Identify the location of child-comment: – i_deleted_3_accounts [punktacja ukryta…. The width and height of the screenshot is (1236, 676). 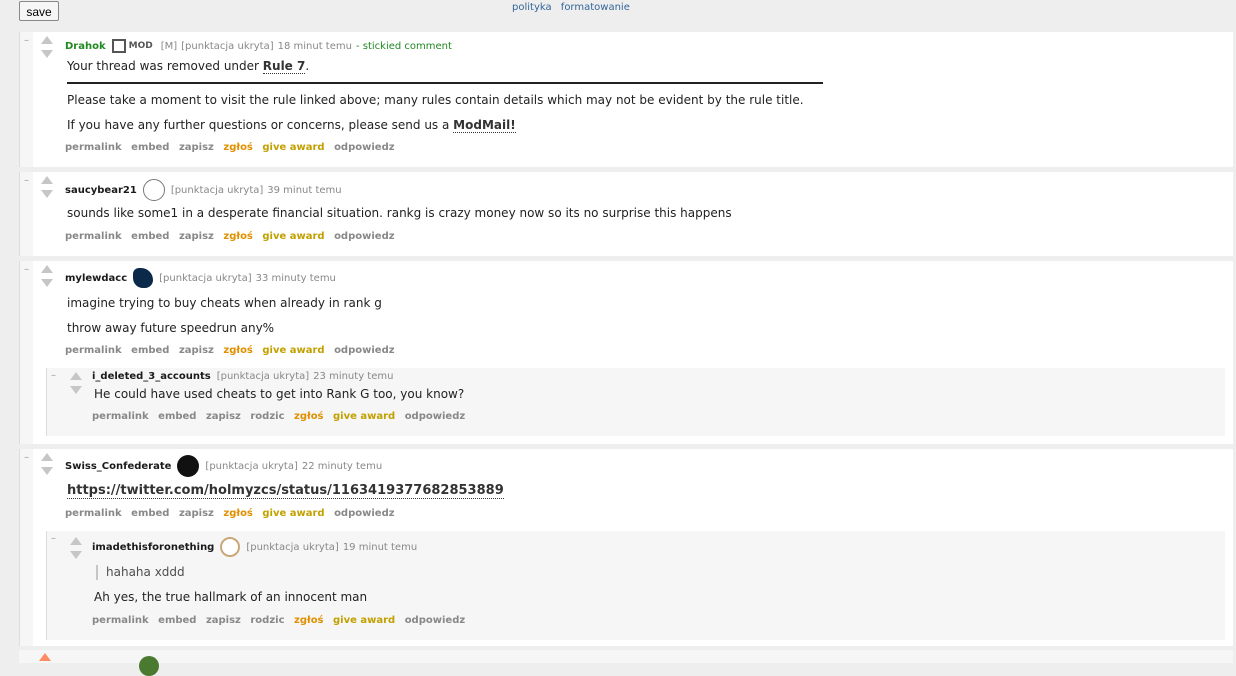
(635, 402).